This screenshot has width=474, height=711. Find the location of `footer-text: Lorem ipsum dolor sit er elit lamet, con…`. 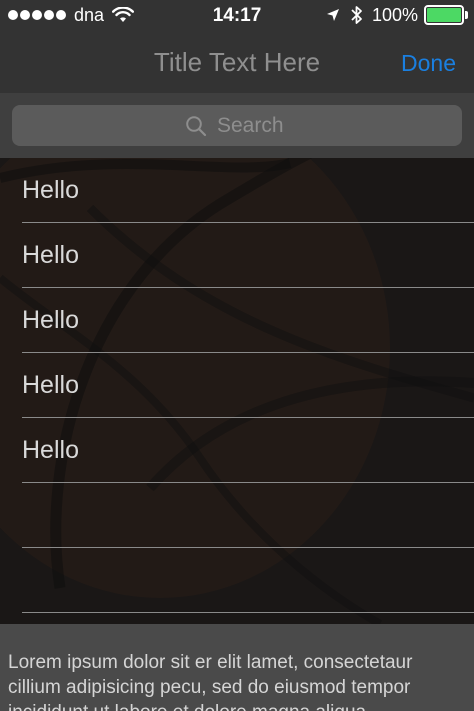

footer-text: Lorem ipsum dolor sit er elit lamet, con… is located at coordinates (210, 681).